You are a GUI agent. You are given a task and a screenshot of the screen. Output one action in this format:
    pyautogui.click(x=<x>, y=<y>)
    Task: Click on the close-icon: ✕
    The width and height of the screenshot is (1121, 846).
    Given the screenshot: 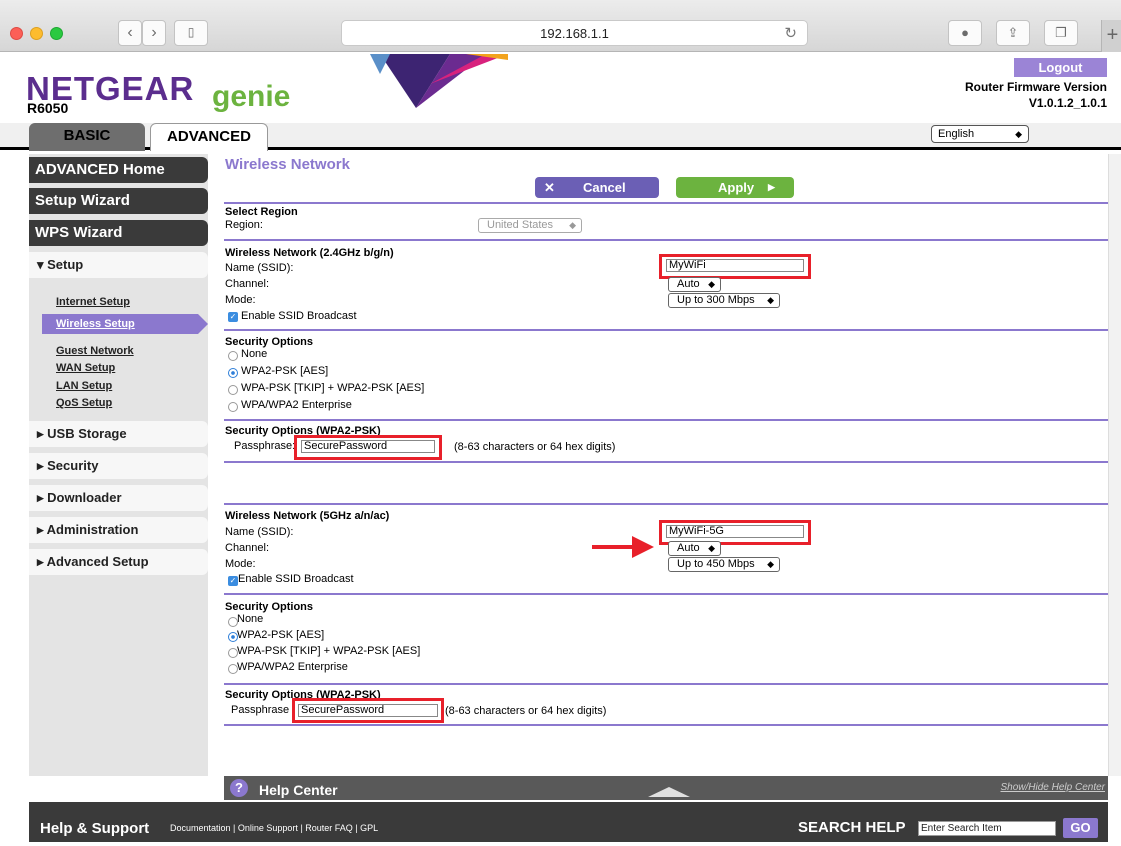 What is the action you would take?
    pyautogui.click(x=549, y=187)
    